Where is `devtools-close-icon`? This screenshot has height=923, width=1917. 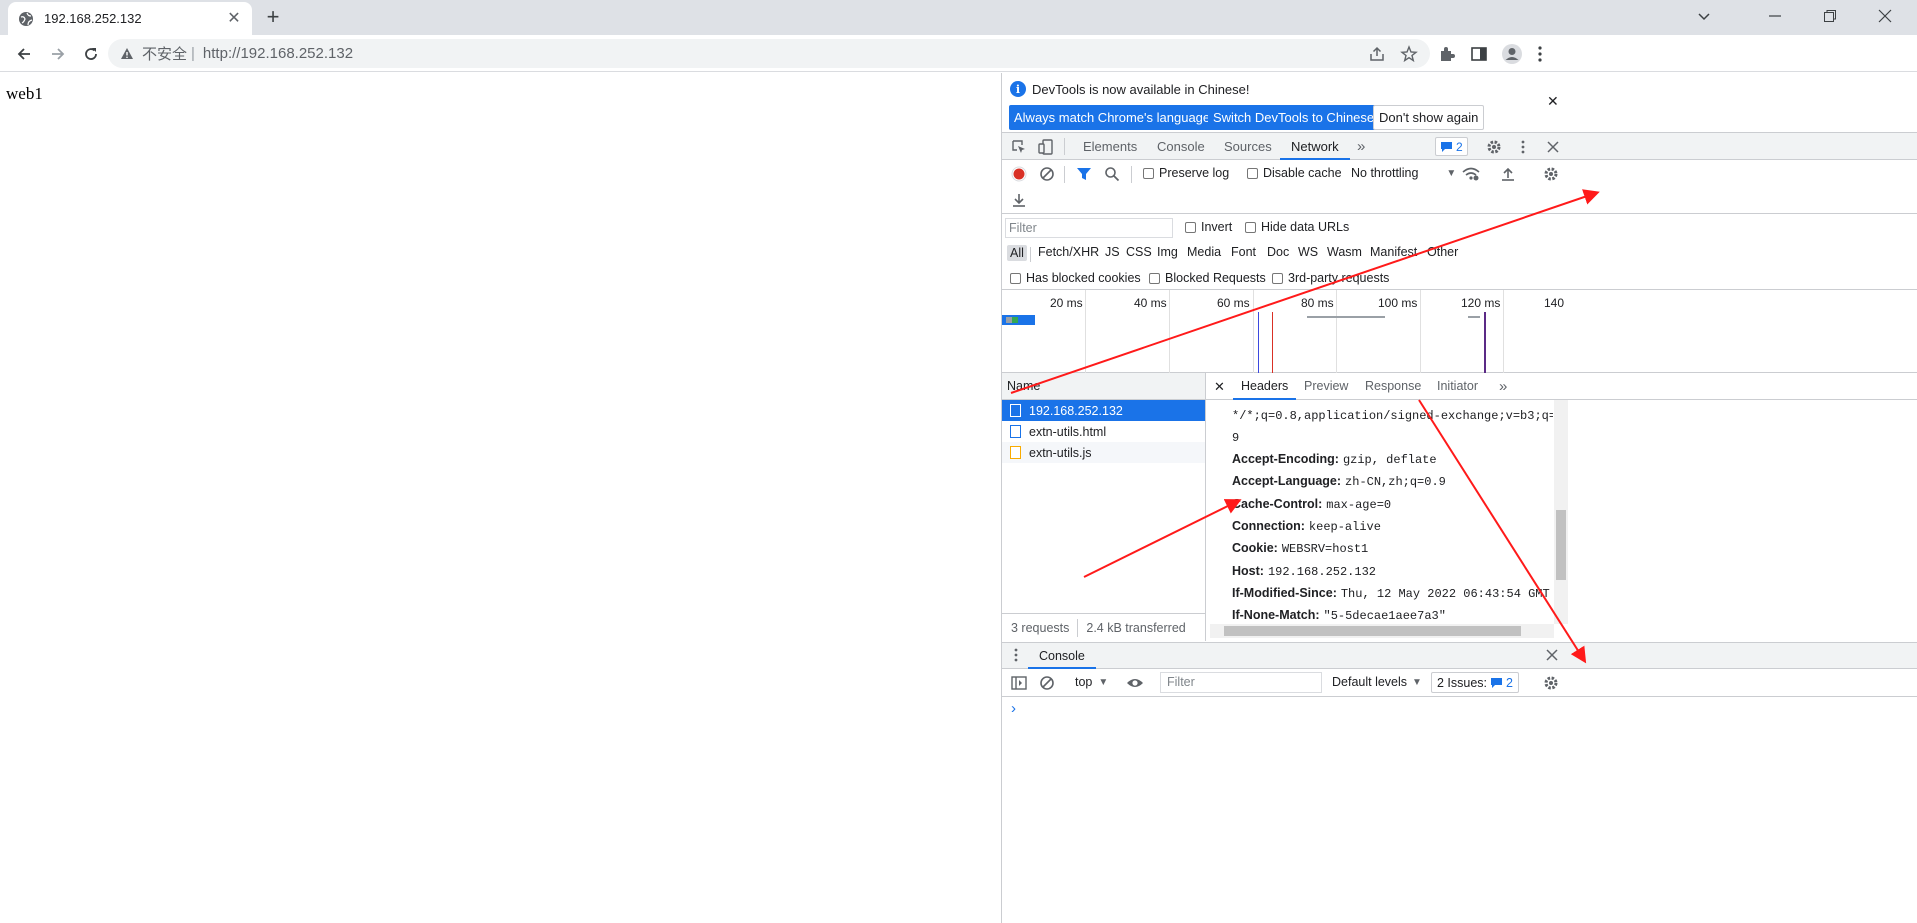
devtools-close-icon is located at coordinates (1553, 147).